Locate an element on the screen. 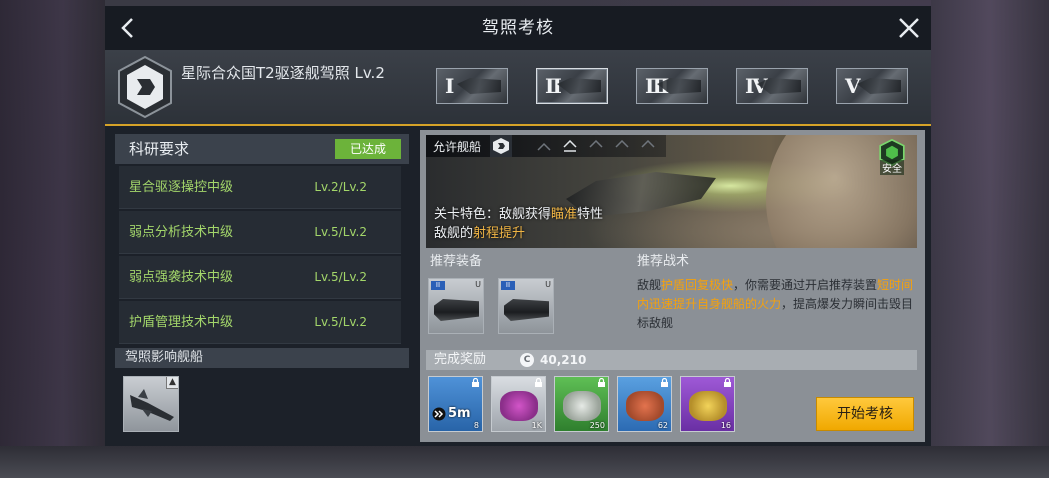  speedup-time: 5m is located at coordinates (451, 413).